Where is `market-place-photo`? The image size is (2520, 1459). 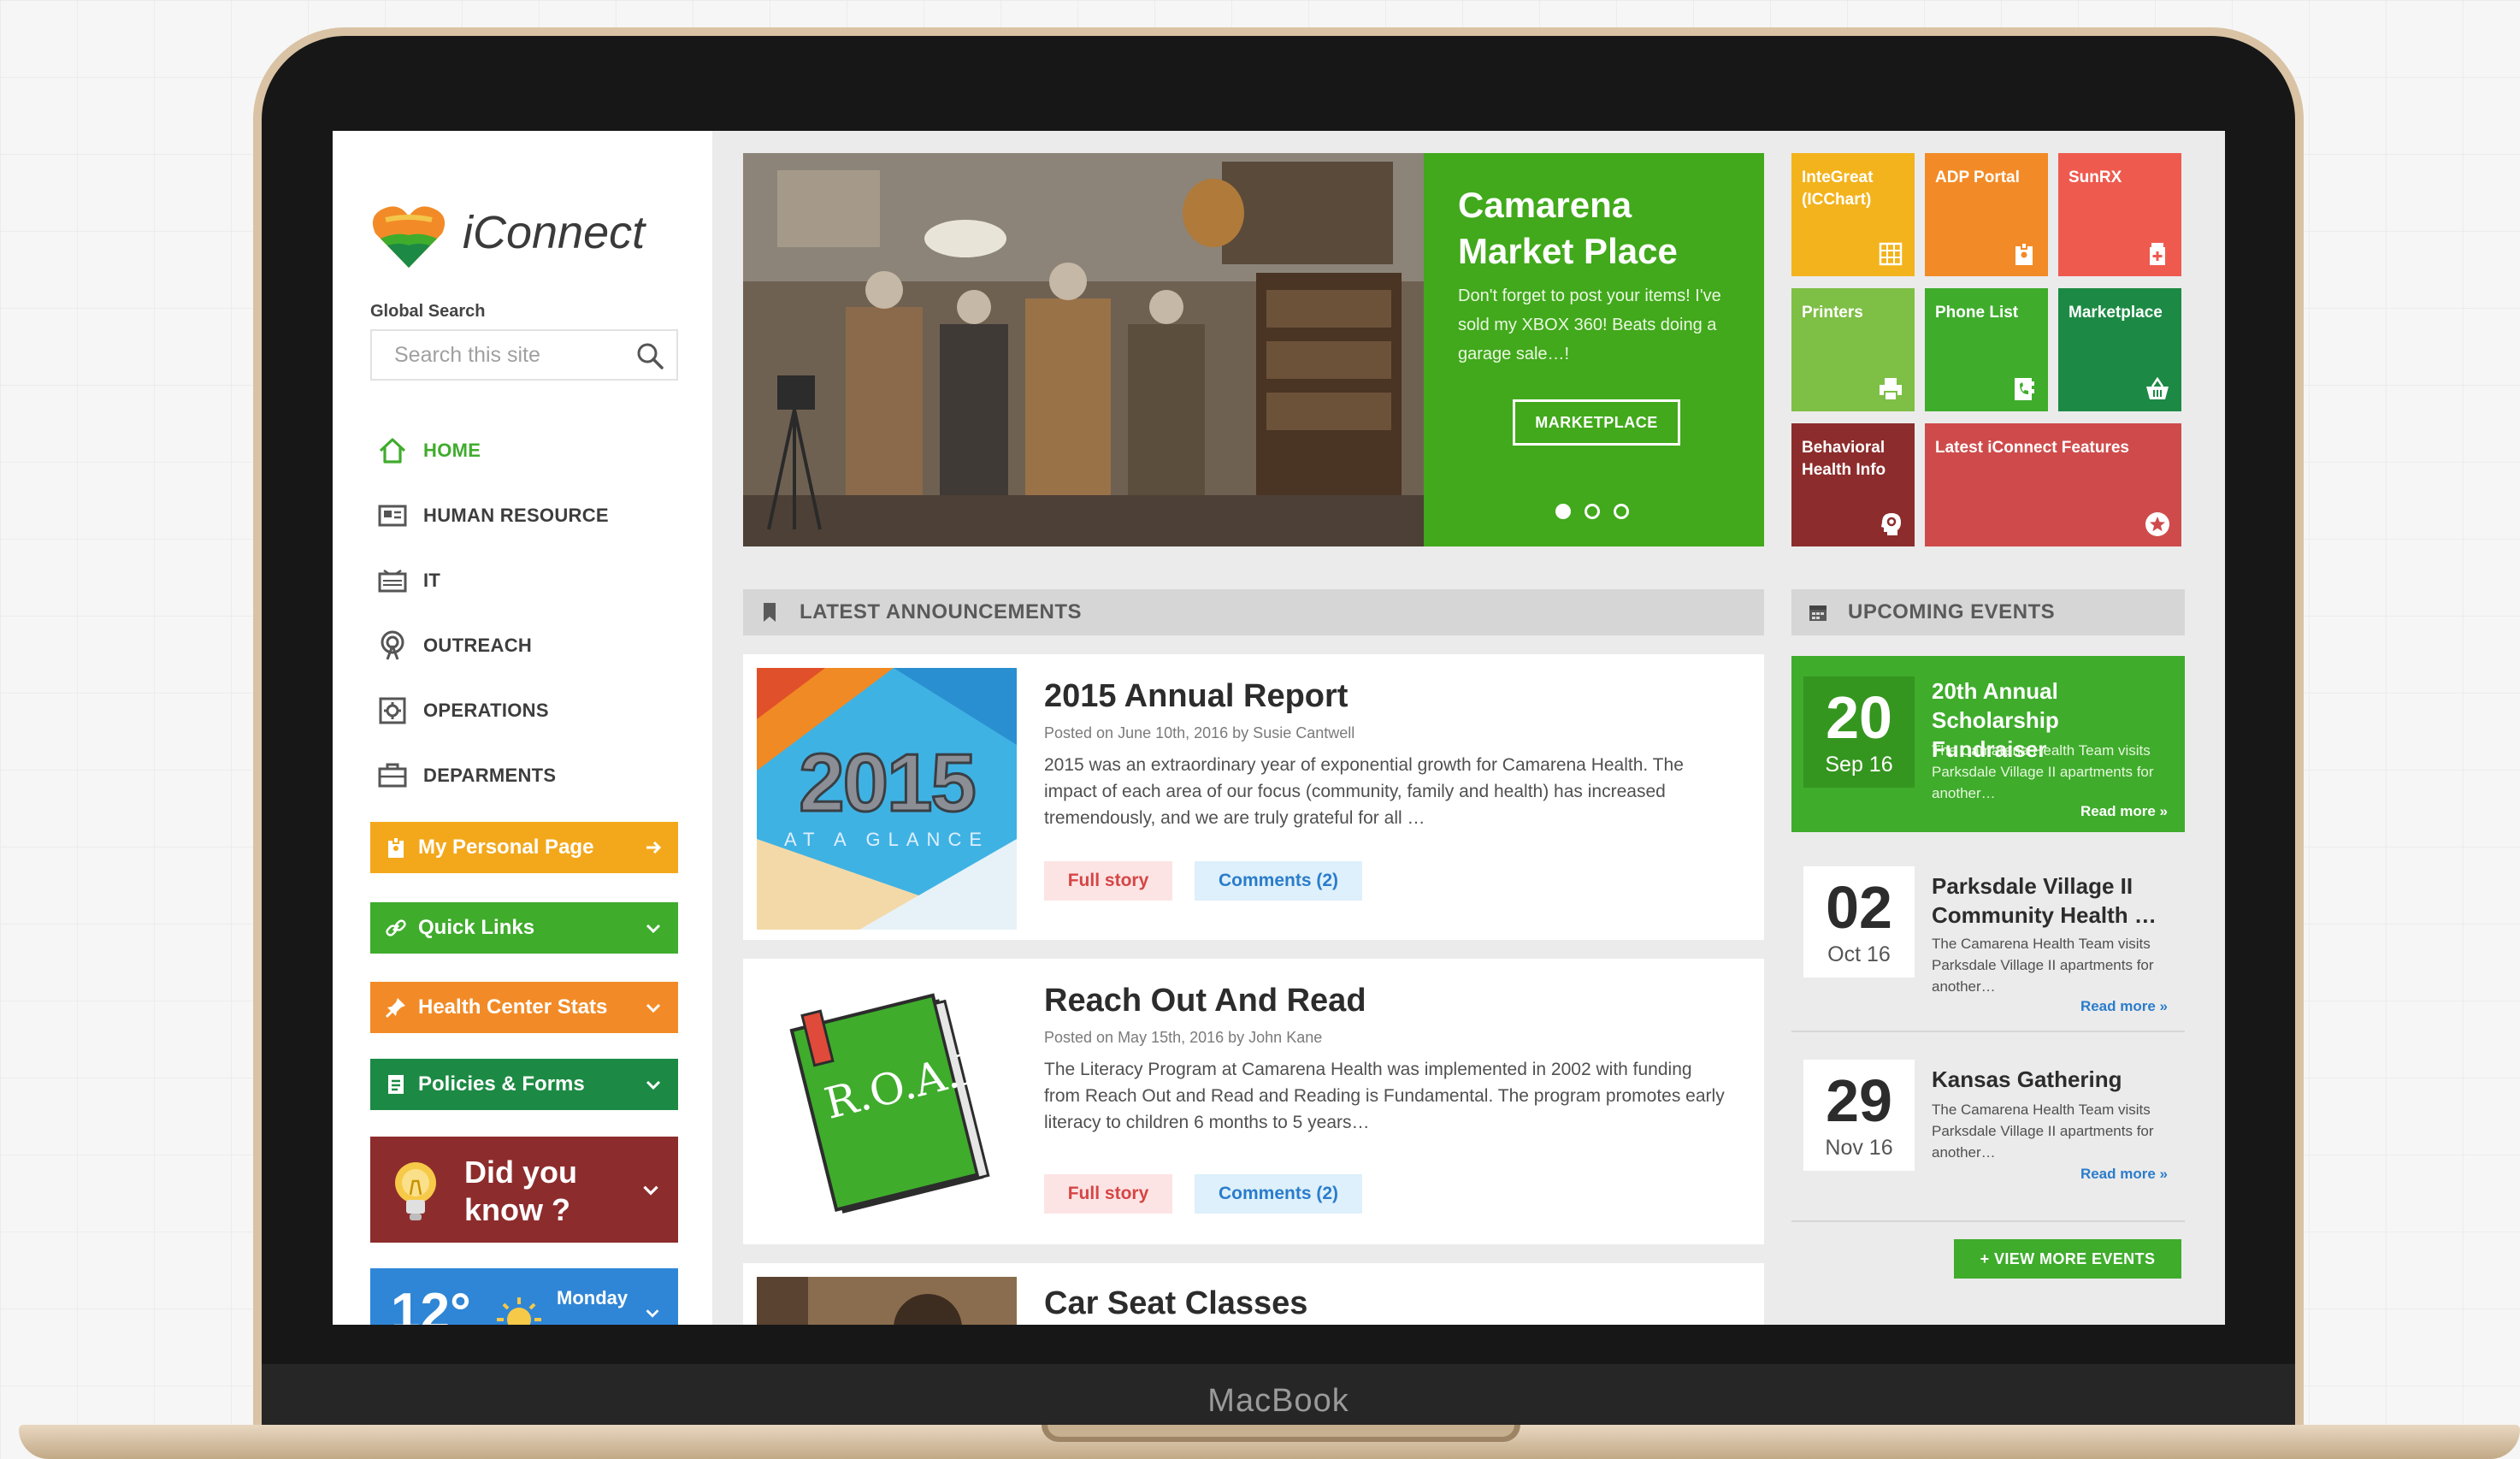 market-place-photo is located at coordinates (1083, 349).